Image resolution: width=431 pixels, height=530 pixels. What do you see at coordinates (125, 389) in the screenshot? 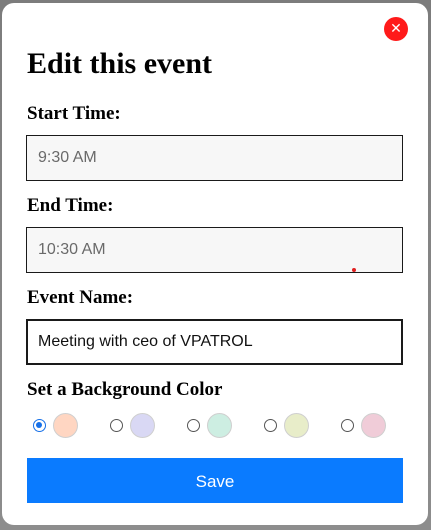
I see `background-color-label: Set a Background Color` at bounding box center [125, 389].